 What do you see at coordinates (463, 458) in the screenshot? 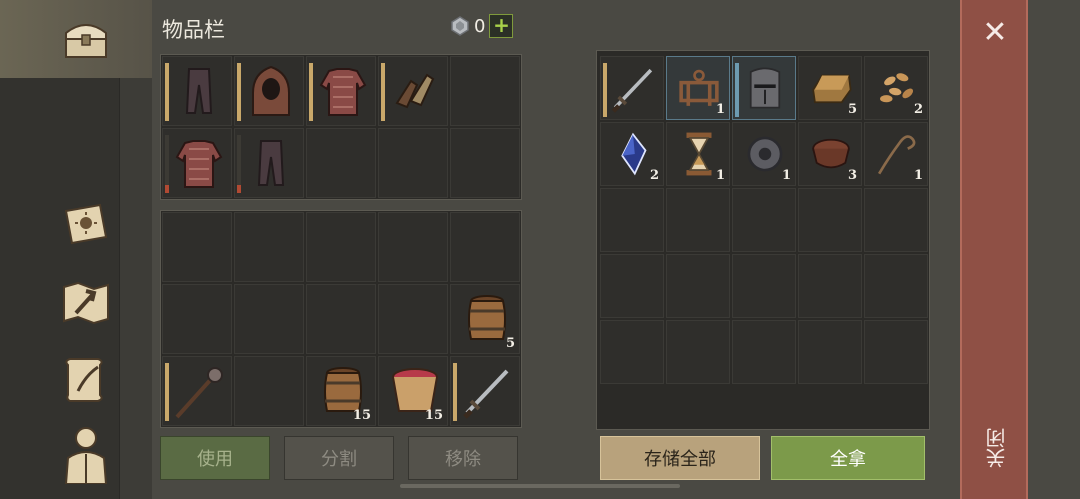
I see `remove-button: 移除` at bounding box center [463, 458].